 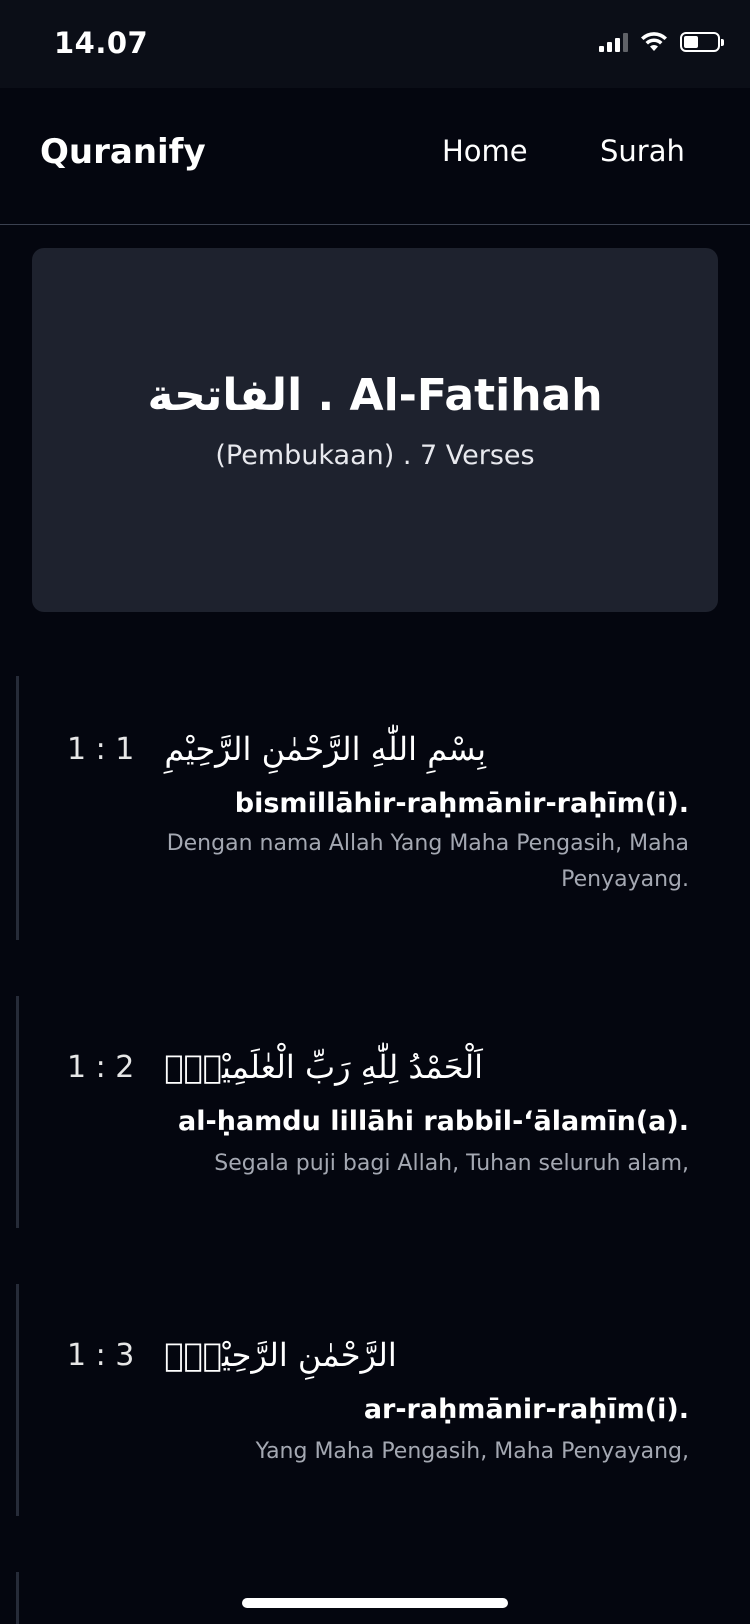 I want to click on wifi-icon, so click(x=654, y=41).